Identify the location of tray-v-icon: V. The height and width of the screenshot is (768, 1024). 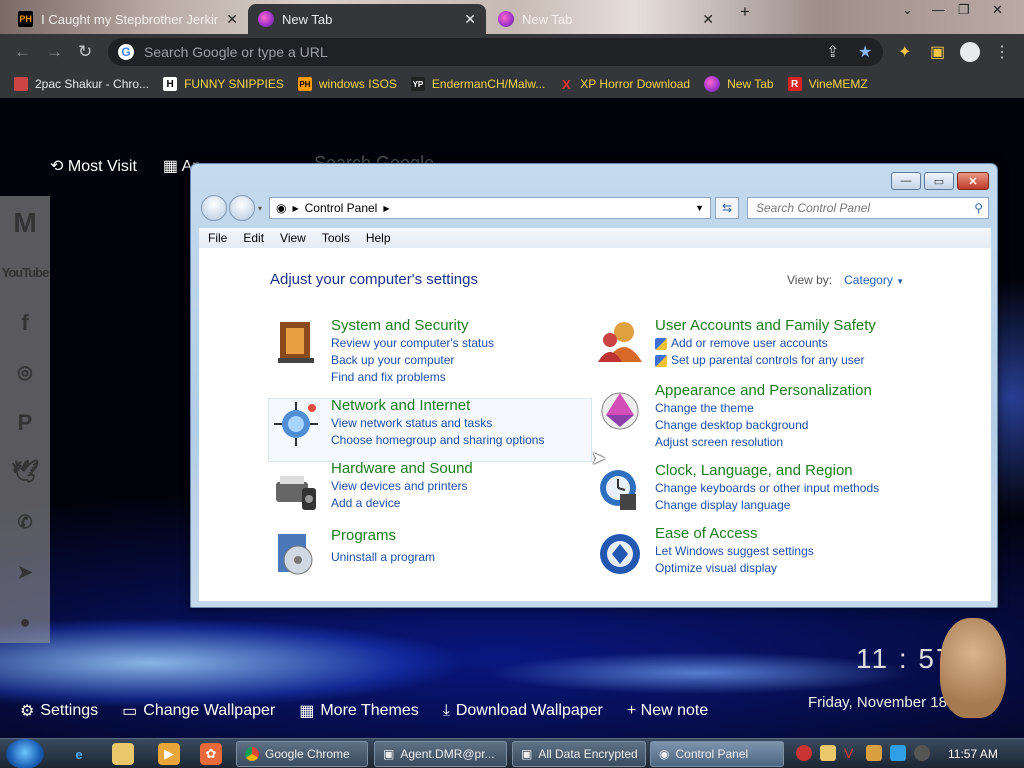
(852, 753).